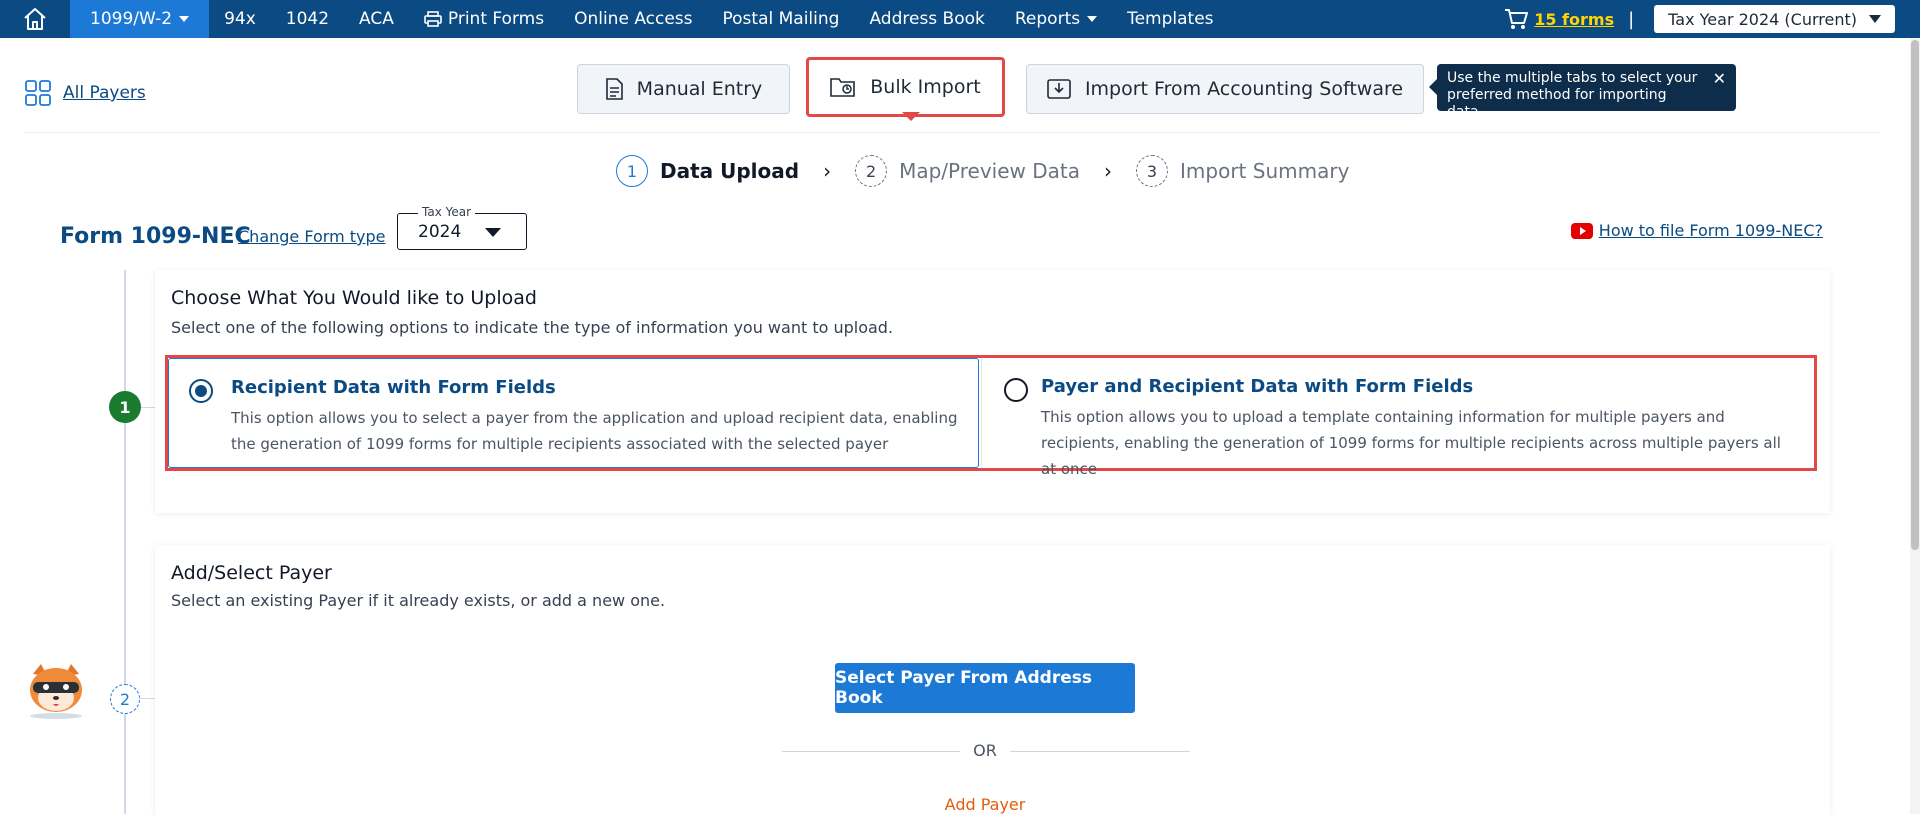  What do you see at coordinates (614, 89) in the screenshot?
I see `document-icon` at bounding box center [614, 89].